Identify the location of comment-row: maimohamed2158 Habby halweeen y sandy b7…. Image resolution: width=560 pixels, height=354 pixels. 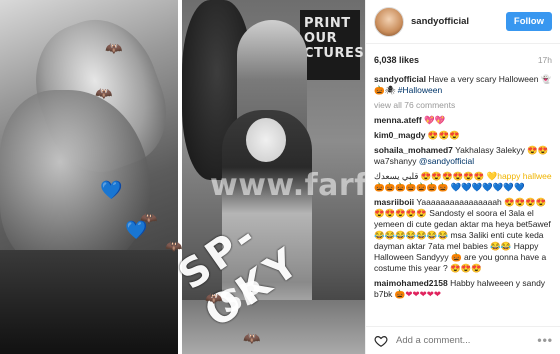
(463, 289).